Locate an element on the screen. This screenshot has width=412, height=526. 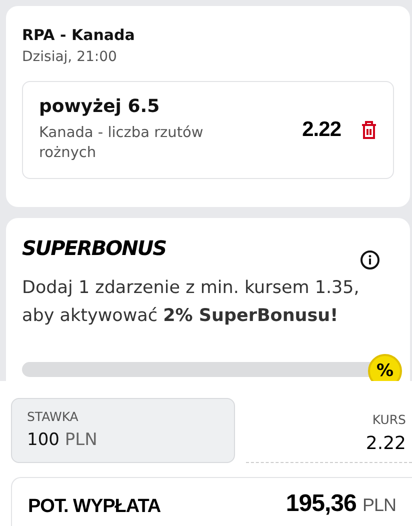
delete-icon is located at coordinates (369, 129).